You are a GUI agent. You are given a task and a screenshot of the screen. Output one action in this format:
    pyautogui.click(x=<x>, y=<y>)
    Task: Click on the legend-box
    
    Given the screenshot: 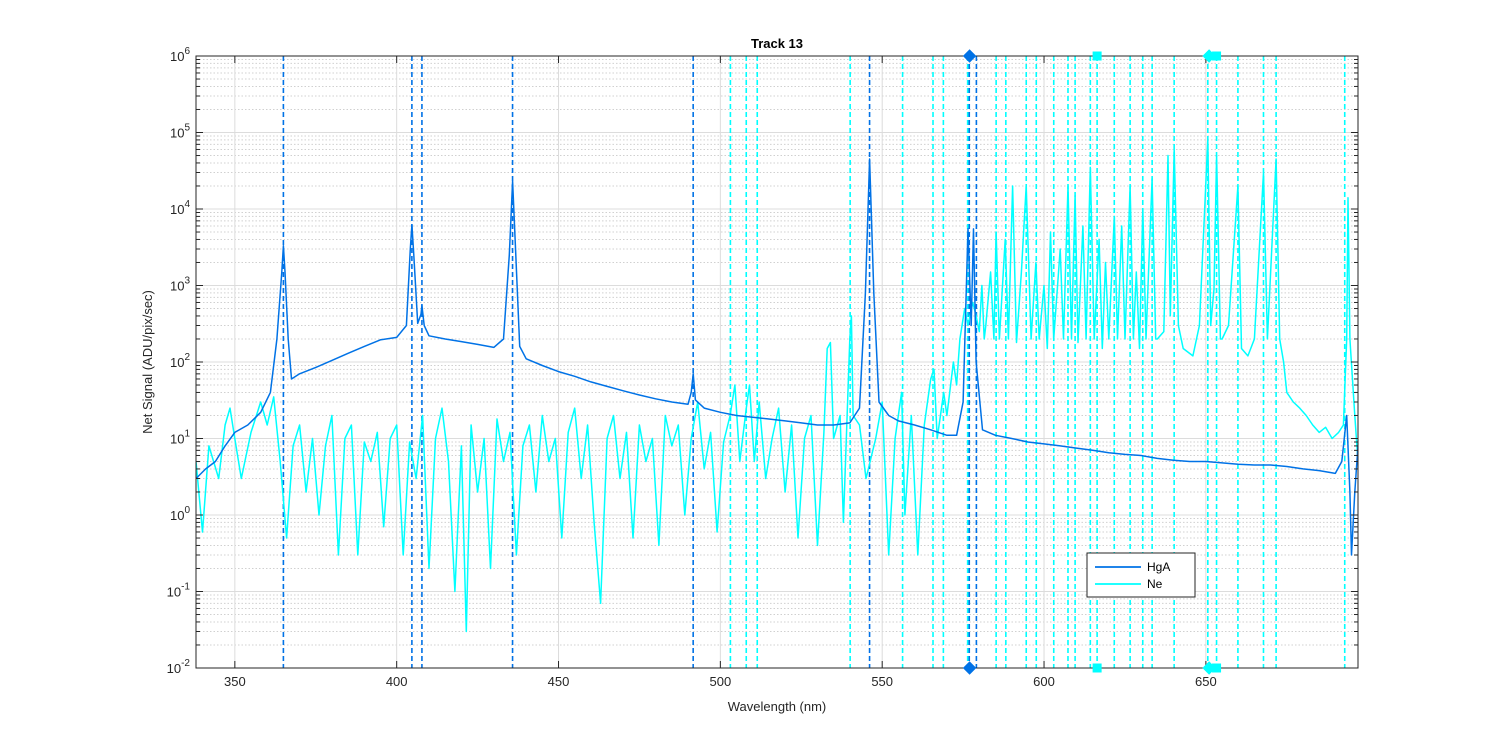 What is the action you would take?
    pyautogui.click(x=1141, y=575)
    